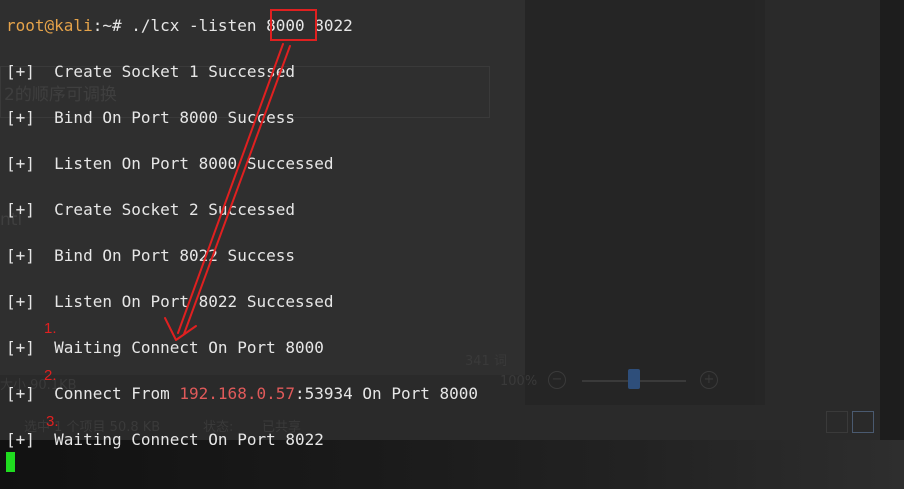  What do you see at coordinates (52, 421) in the screenshot?
I see `step-3-label: 3.` at bounding box center [52, 421].